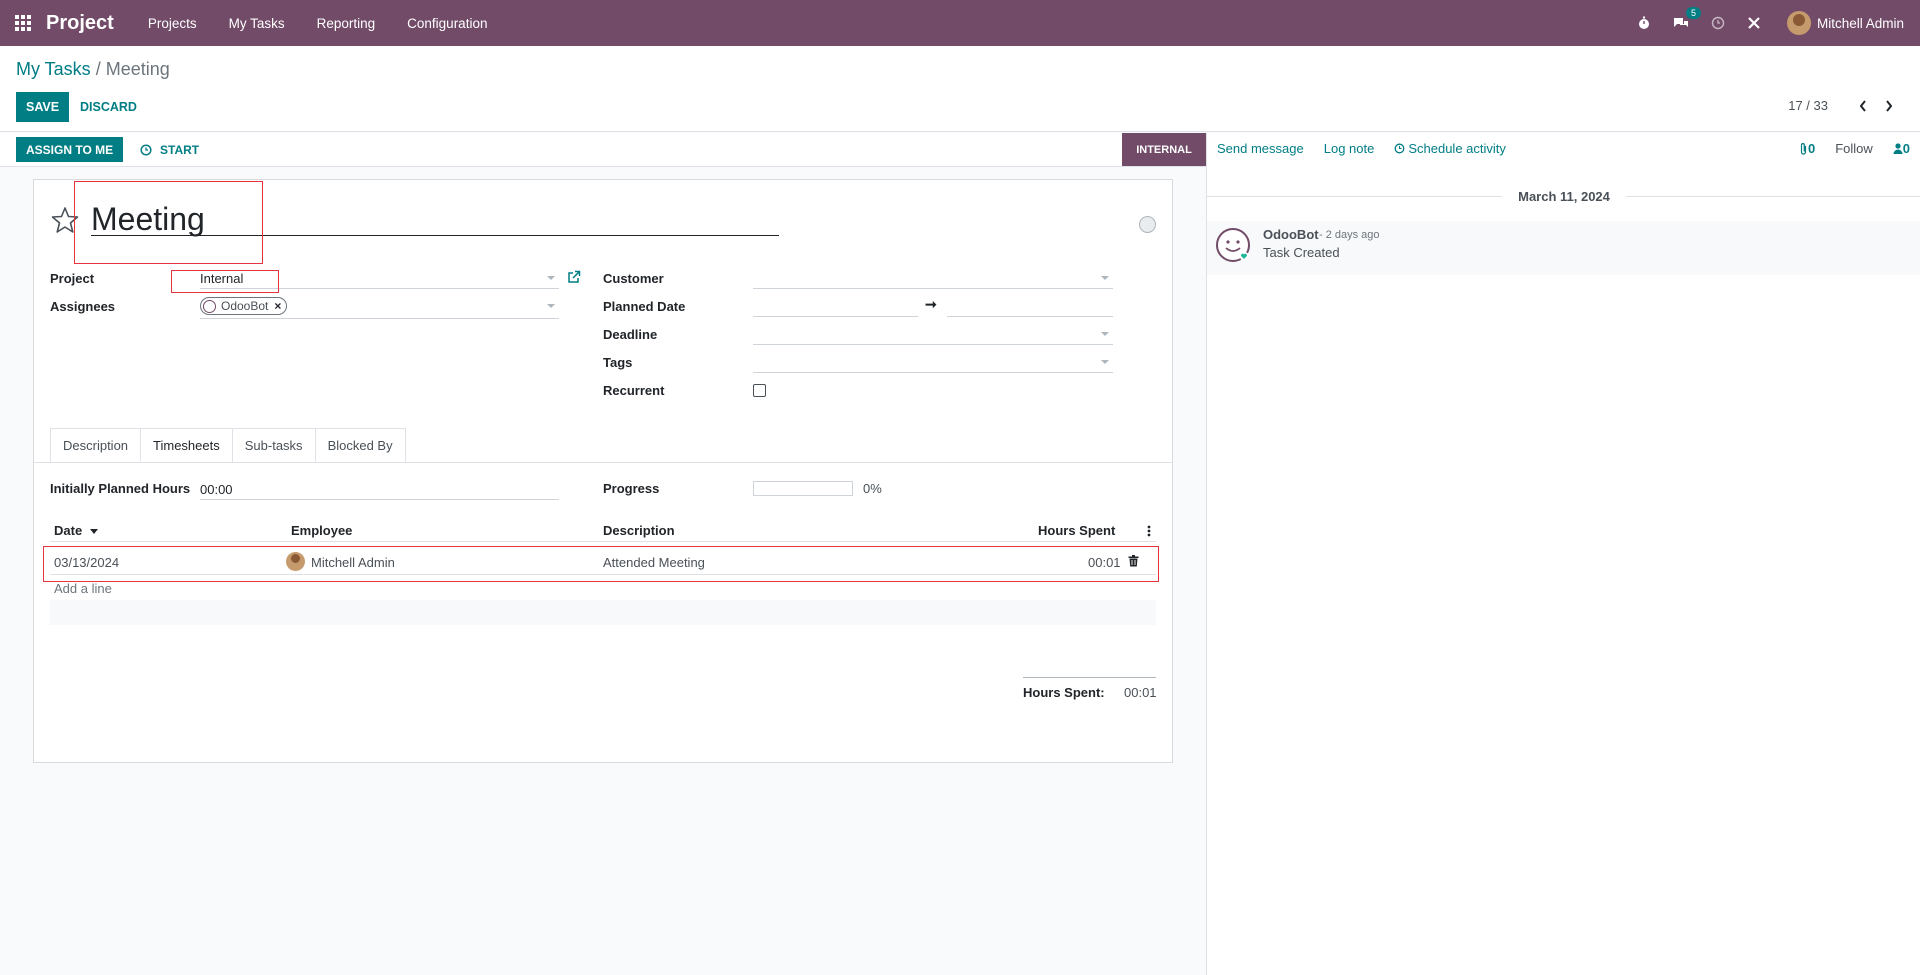 The height and width of the screenshot is (975, 1920). I want to click on tags-dropdown-icon, so click(1105, 362).